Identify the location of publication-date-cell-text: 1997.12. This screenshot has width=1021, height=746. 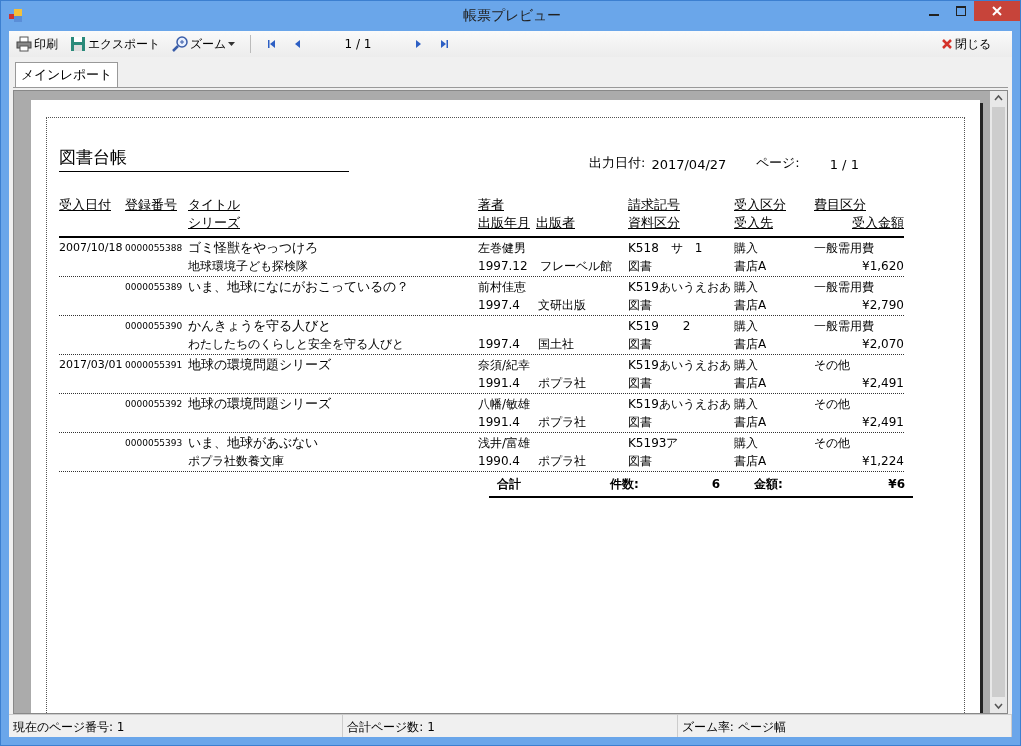
(503, 266).